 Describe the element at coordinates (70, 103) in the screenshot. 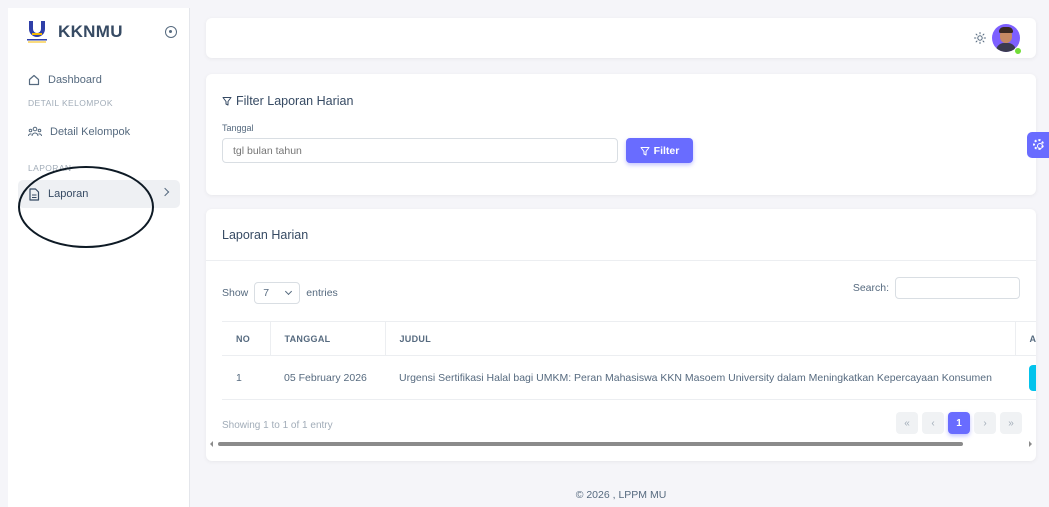

I see `sidebar-header-detail-kelompok: DETAIL KELOMPOK` at that location.